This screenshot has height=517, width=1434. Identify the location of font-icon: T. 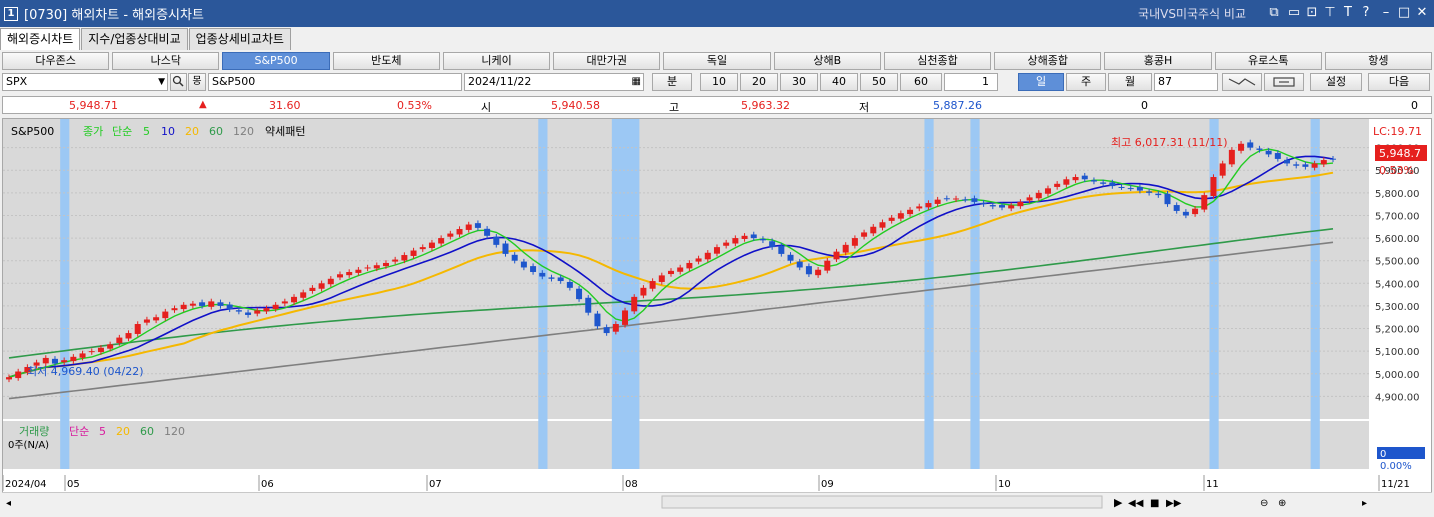
(1348, 13).